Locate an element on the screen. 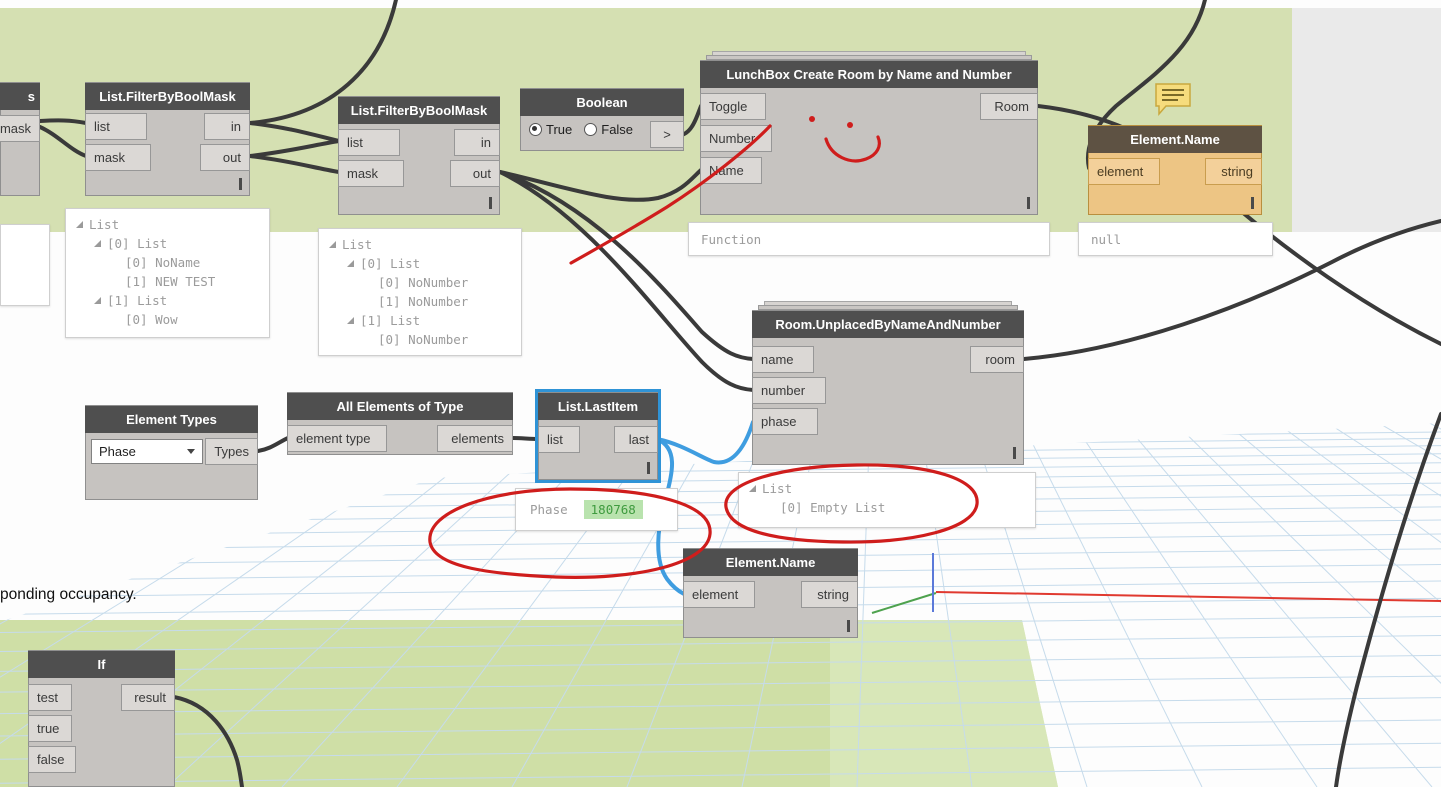 The height and width of the screenshot is (787, 1441). output-port-last: last is located at coordinates (636, 439).